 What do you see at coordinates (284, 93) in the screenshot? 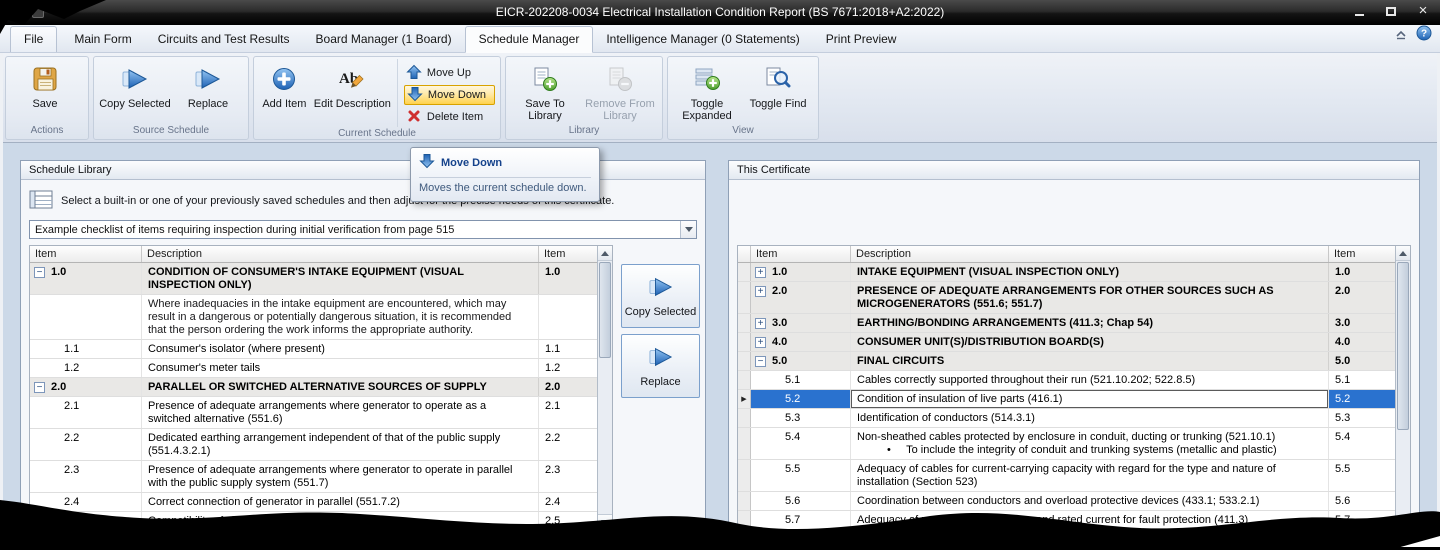
I see `add-item-button: Add Item` at bounding box center [284, 93].